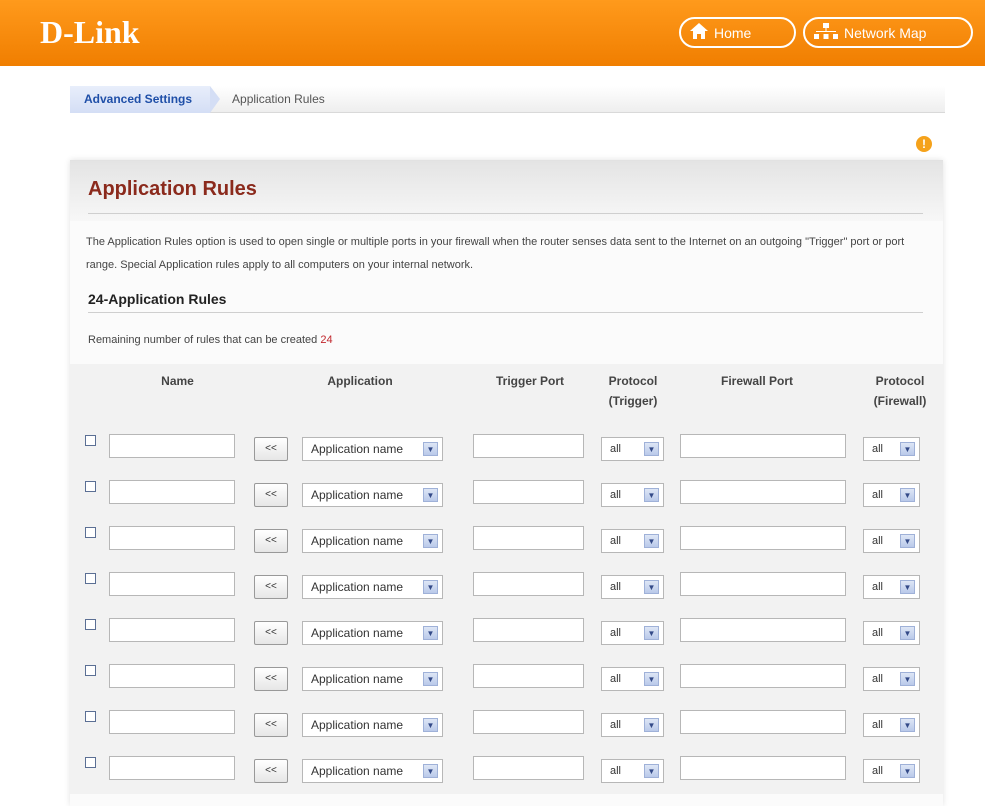  Describe the element at coordinates (828, 32) in the screenshot. I see `network-map-icon` at that location.